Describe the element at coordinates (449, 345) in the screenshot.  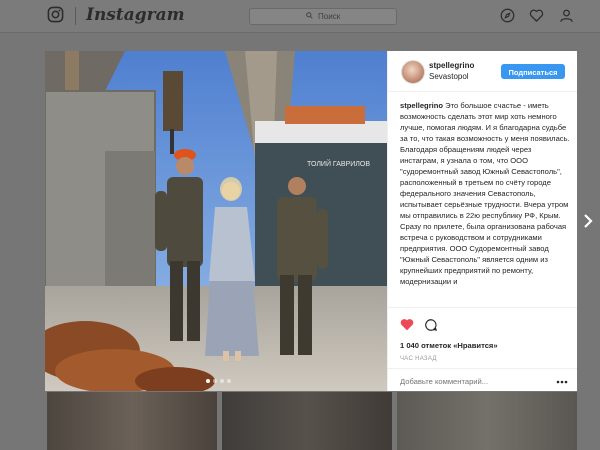
I see `likes-count: 1 040 отметок «Нравится»` at that location.